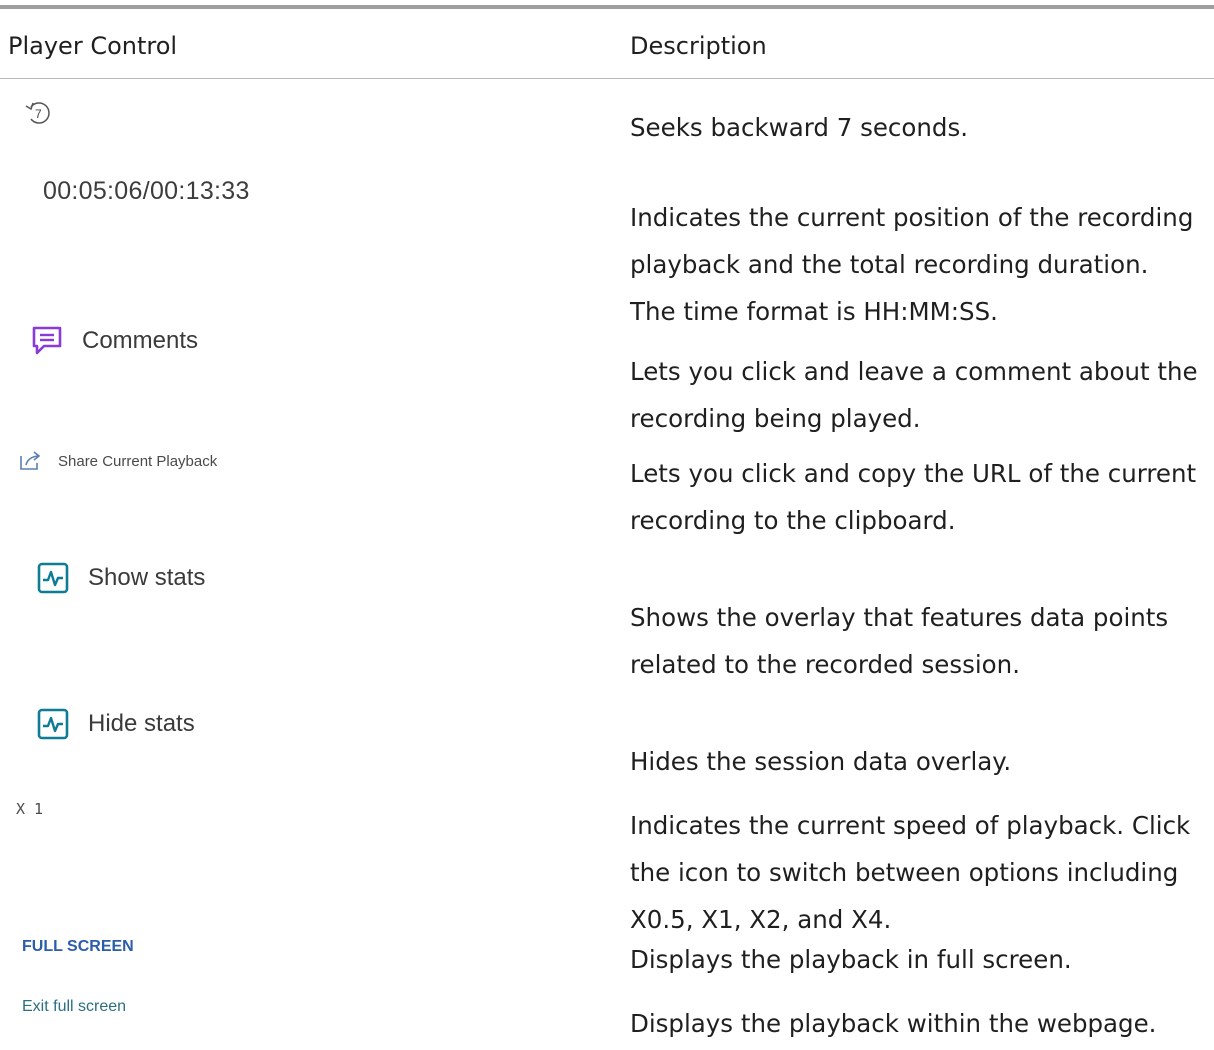  I want to click on show-stats-button: Show stats, so click(120, 578).